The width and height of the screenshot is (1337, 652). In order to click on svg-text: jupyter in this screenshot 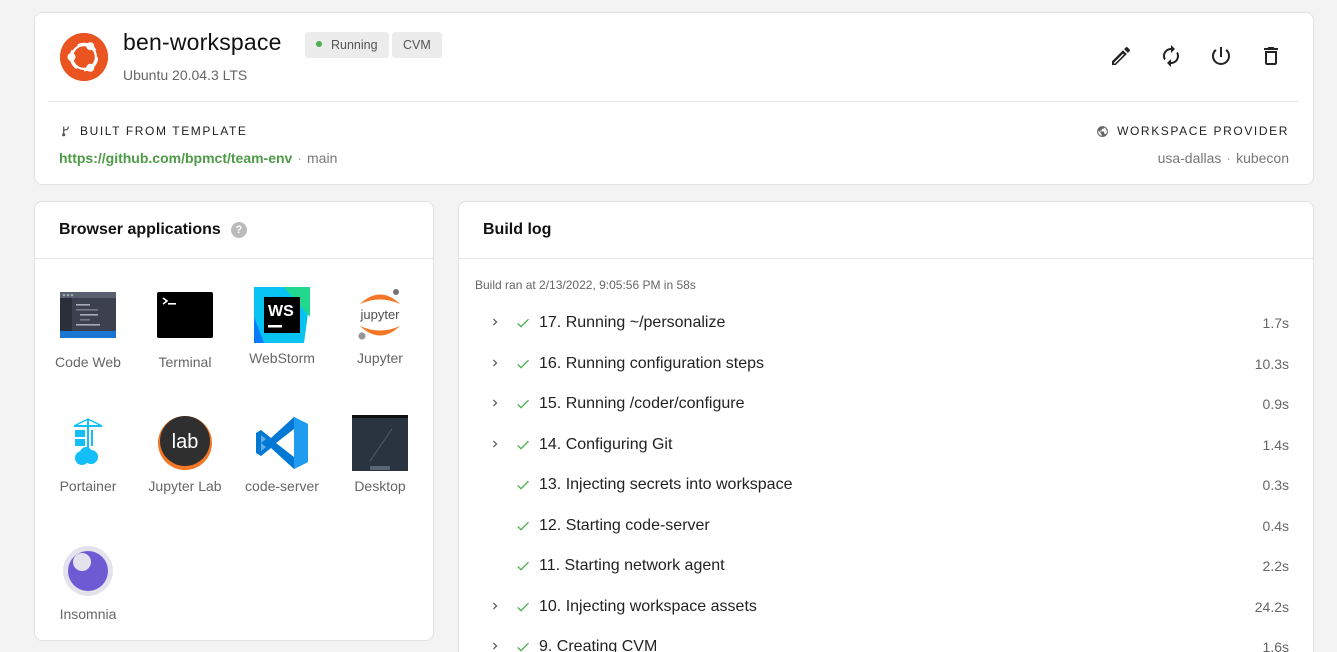, I will do `click(379, 314)`.